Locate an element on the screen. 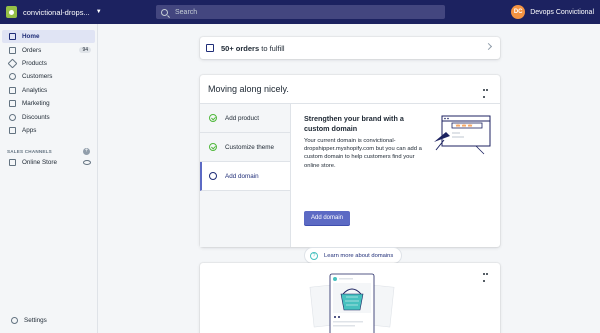 The width and height of the screenshot is (600, 333). user-name: Devops Convictional is located at coordinates (562, 12).